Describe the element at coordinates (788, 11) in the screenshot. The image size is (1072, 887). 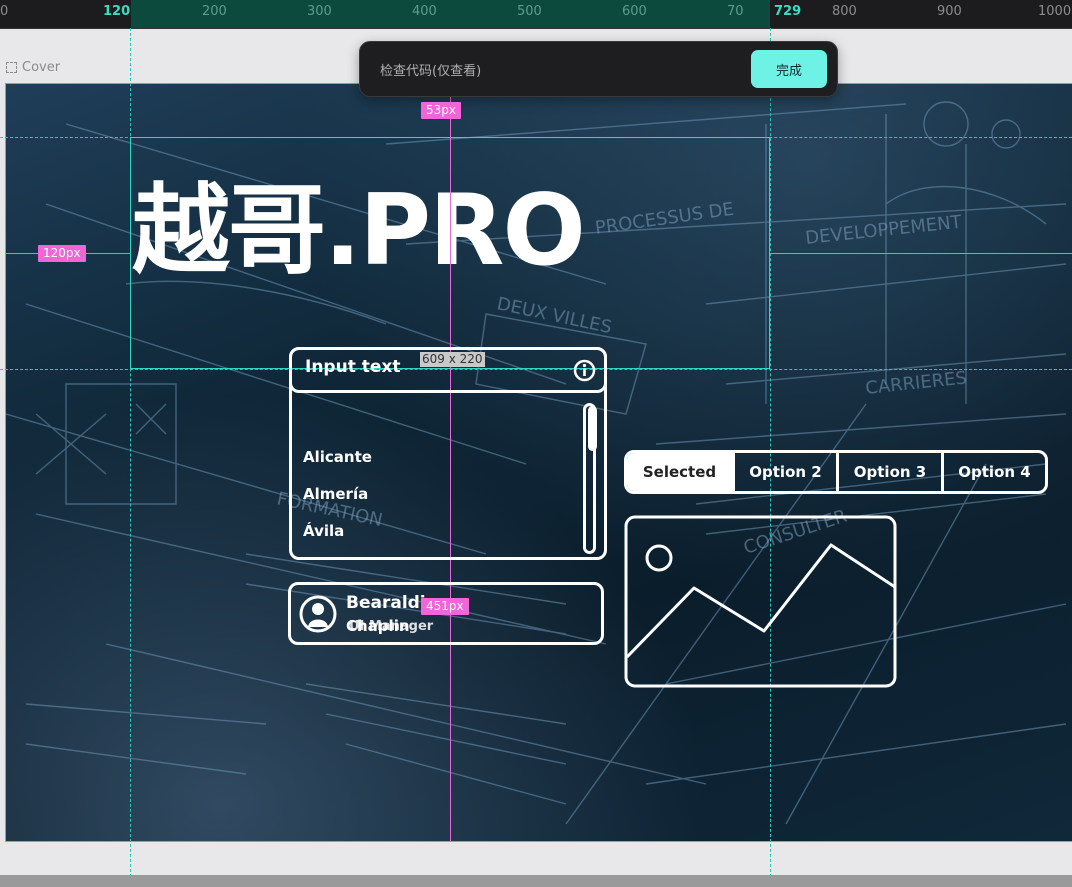
I see `ruler-label: 729` at that location.